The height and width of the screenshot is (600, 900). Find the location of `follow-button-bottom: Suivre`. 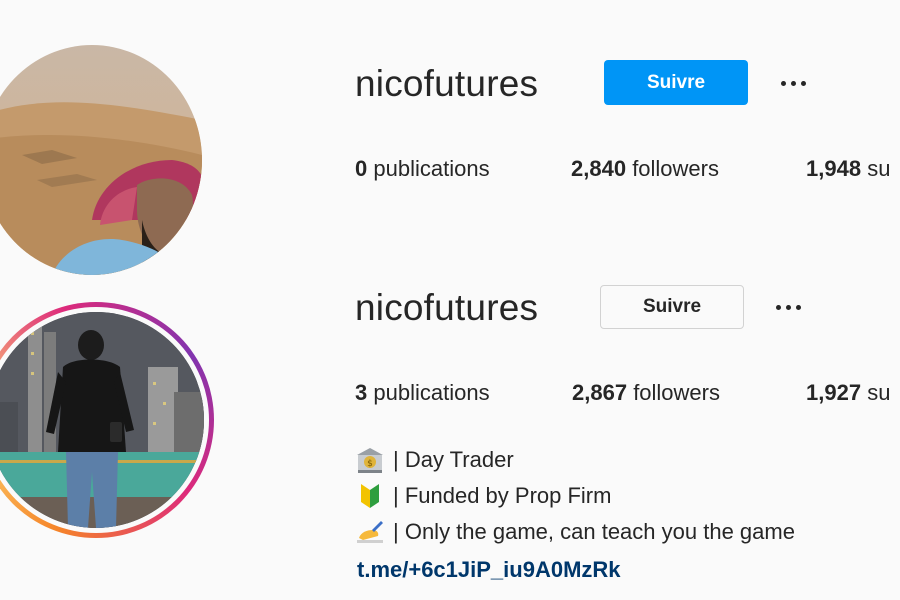

follow-button-bottom: Suivre is located at coordinates (672, 307).